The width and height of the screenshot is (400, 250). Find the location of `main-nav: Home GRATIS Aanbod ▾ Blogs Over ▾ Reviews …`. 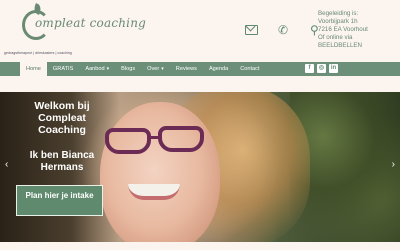

main-nav: Home GRATIS Aanbod ▾ Blogs Over ▾ Reviews … is located at coordinates (200, 69).